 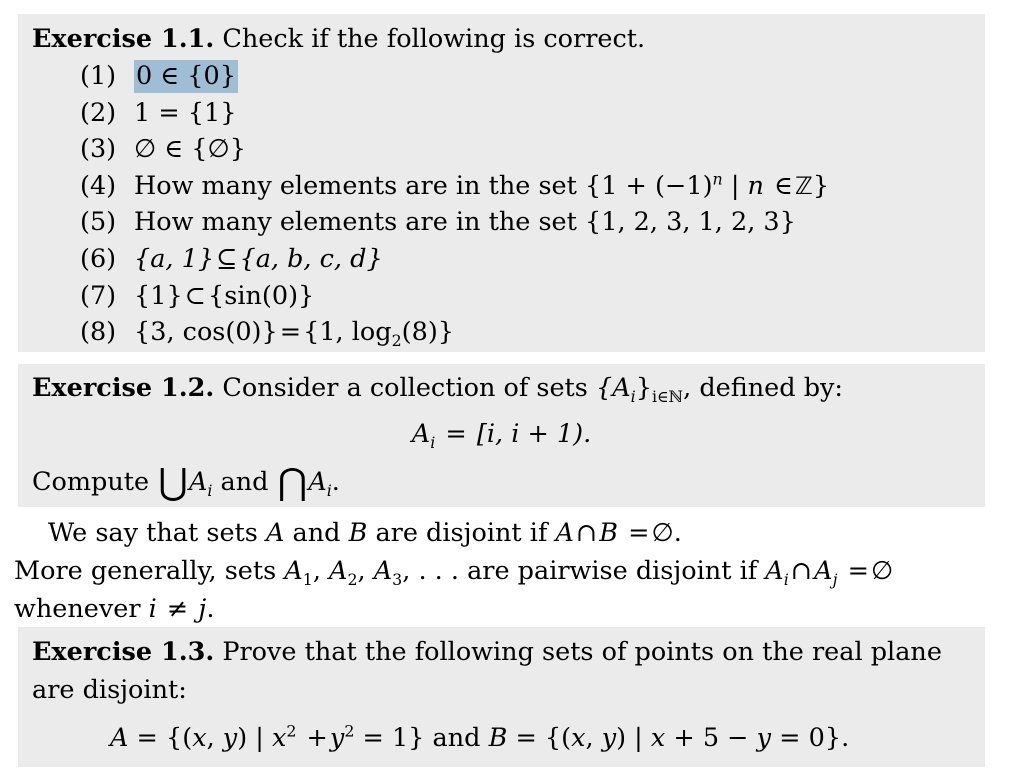 What do you see at coordinates (461, 533) in the screenshot?
I see `disjoint-text-c: are disjoint if` at bounding box center [461, 533].